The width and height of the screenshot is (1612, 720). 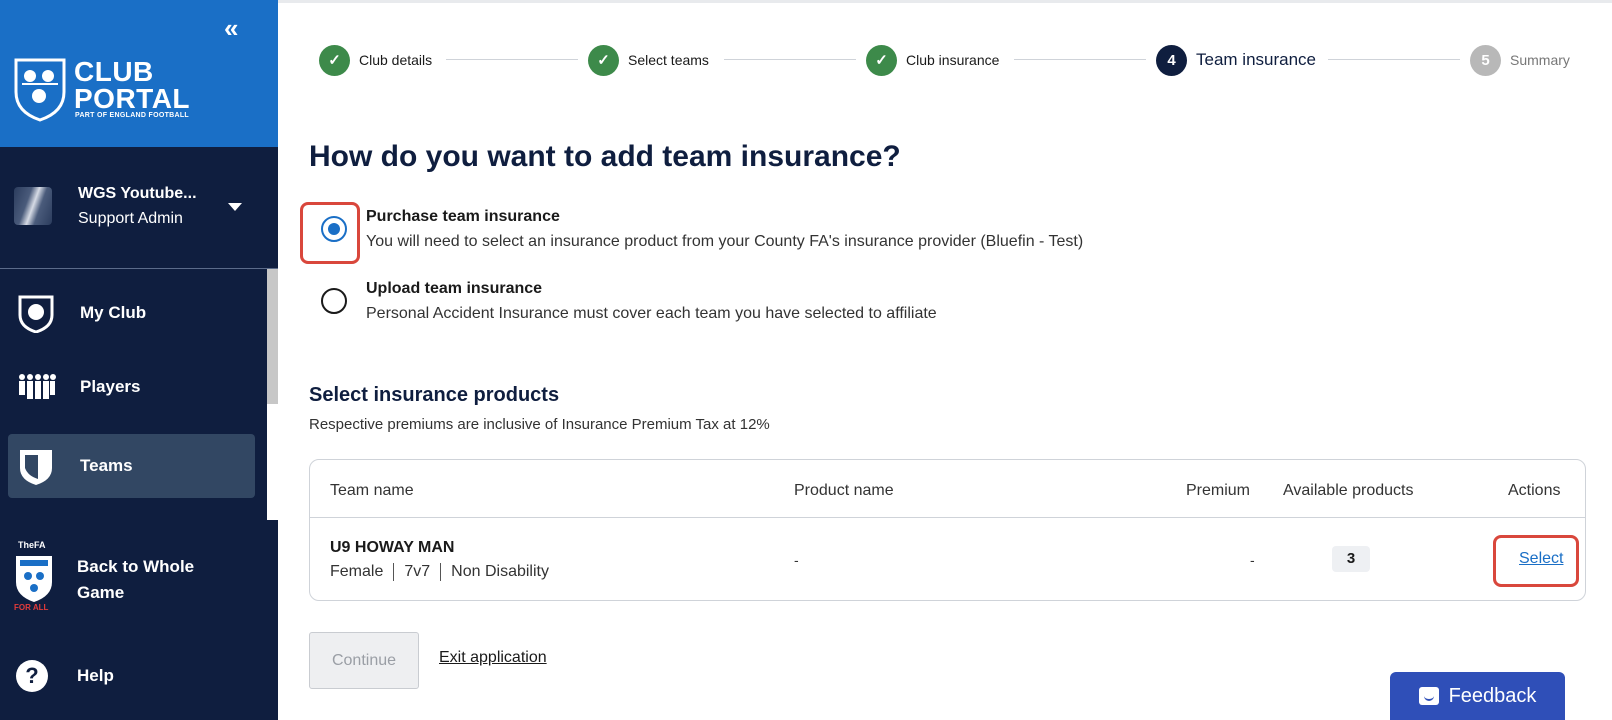 What do you see at coordinates (463, 217) in the screenshot?
I see `purchase-insurance-title: Purchase team insurance` at bounding box center [463, 217].